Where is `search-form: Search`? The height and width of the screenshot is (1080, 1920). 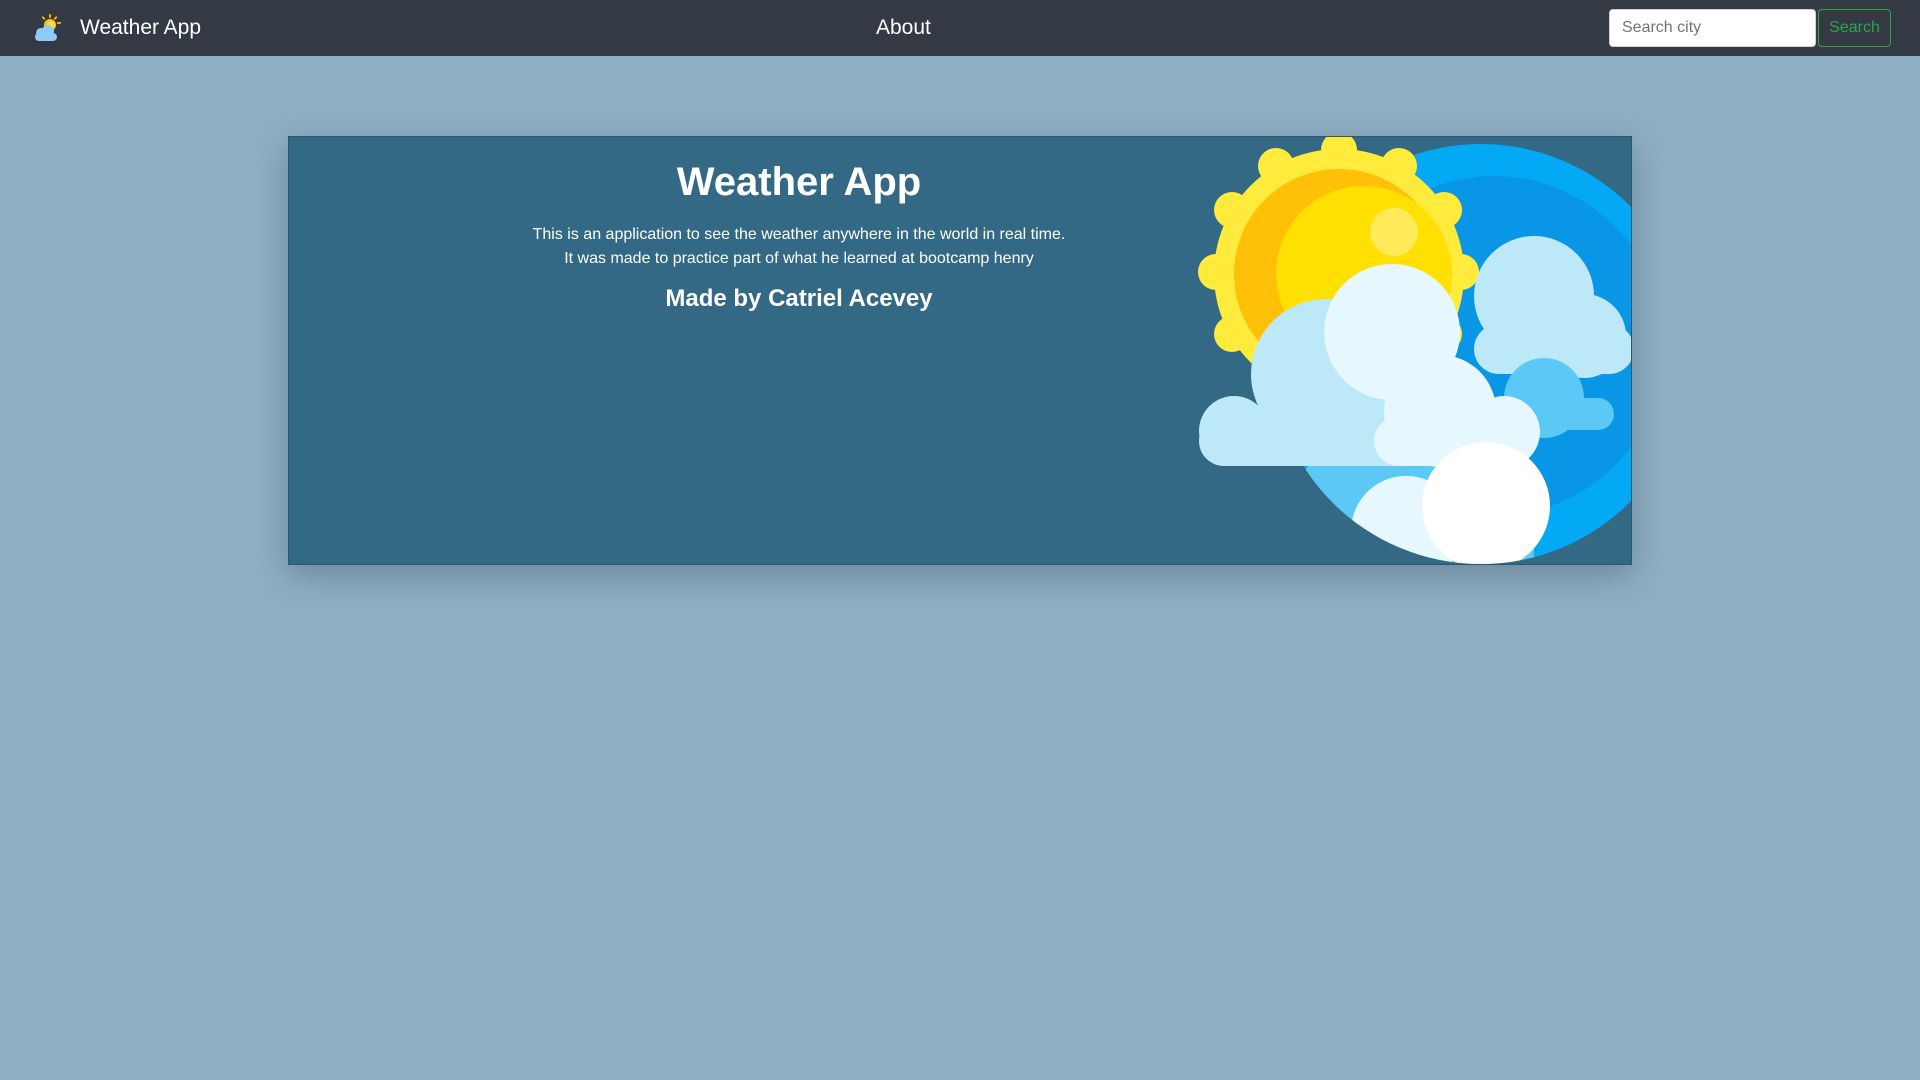 search-form: Search is located at coordinates (1750, 28).